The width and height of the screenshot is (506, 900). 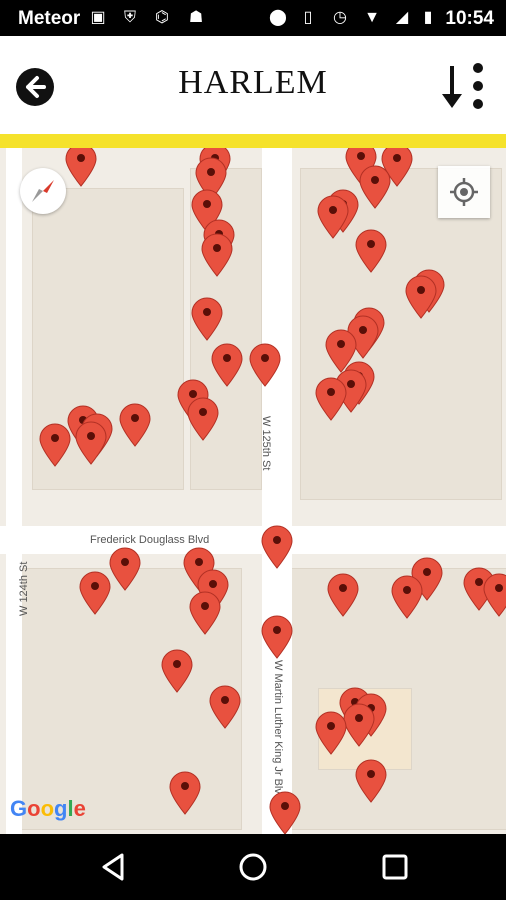 I want to click on triangle-back-icon, so click(x=113, y=867).